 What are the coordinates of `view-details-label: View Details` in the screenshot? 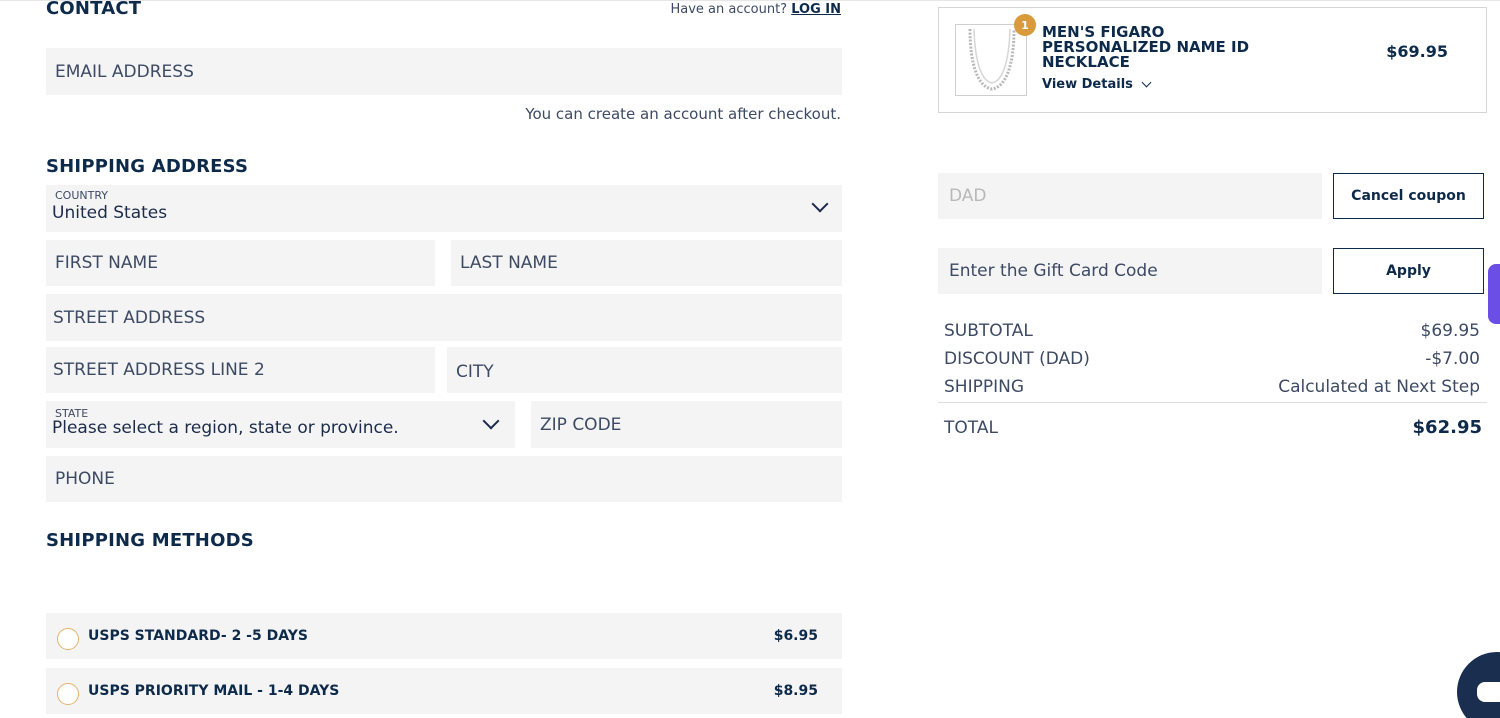 It's located at (1087, 84).